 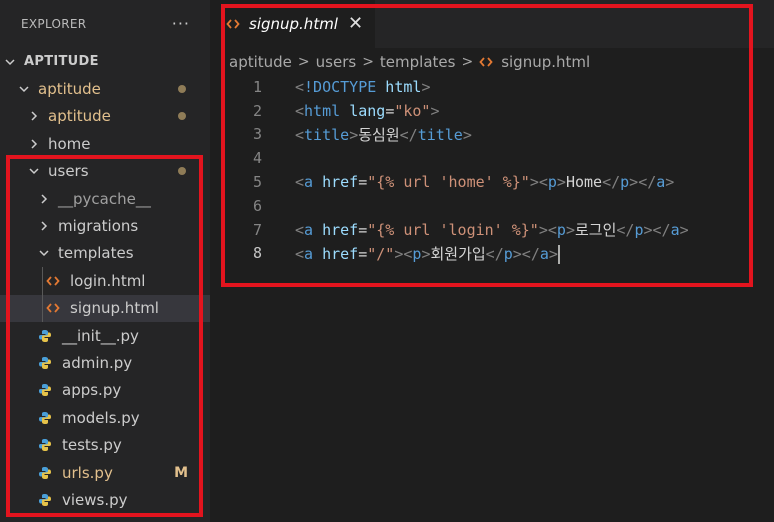 I want to click on file-init-py: __init__.py, so click(x=105, y=335).